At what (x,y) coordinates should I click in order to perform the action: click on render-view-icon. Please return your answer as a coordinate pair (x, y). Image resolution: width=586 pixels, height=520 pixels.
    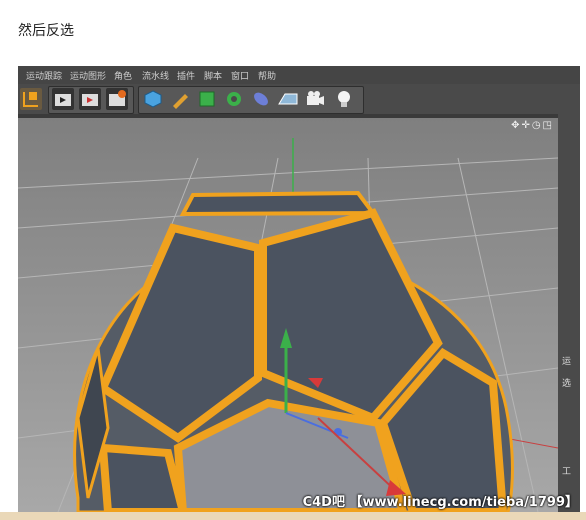
    Looking at the image, I should click on (63, 99).